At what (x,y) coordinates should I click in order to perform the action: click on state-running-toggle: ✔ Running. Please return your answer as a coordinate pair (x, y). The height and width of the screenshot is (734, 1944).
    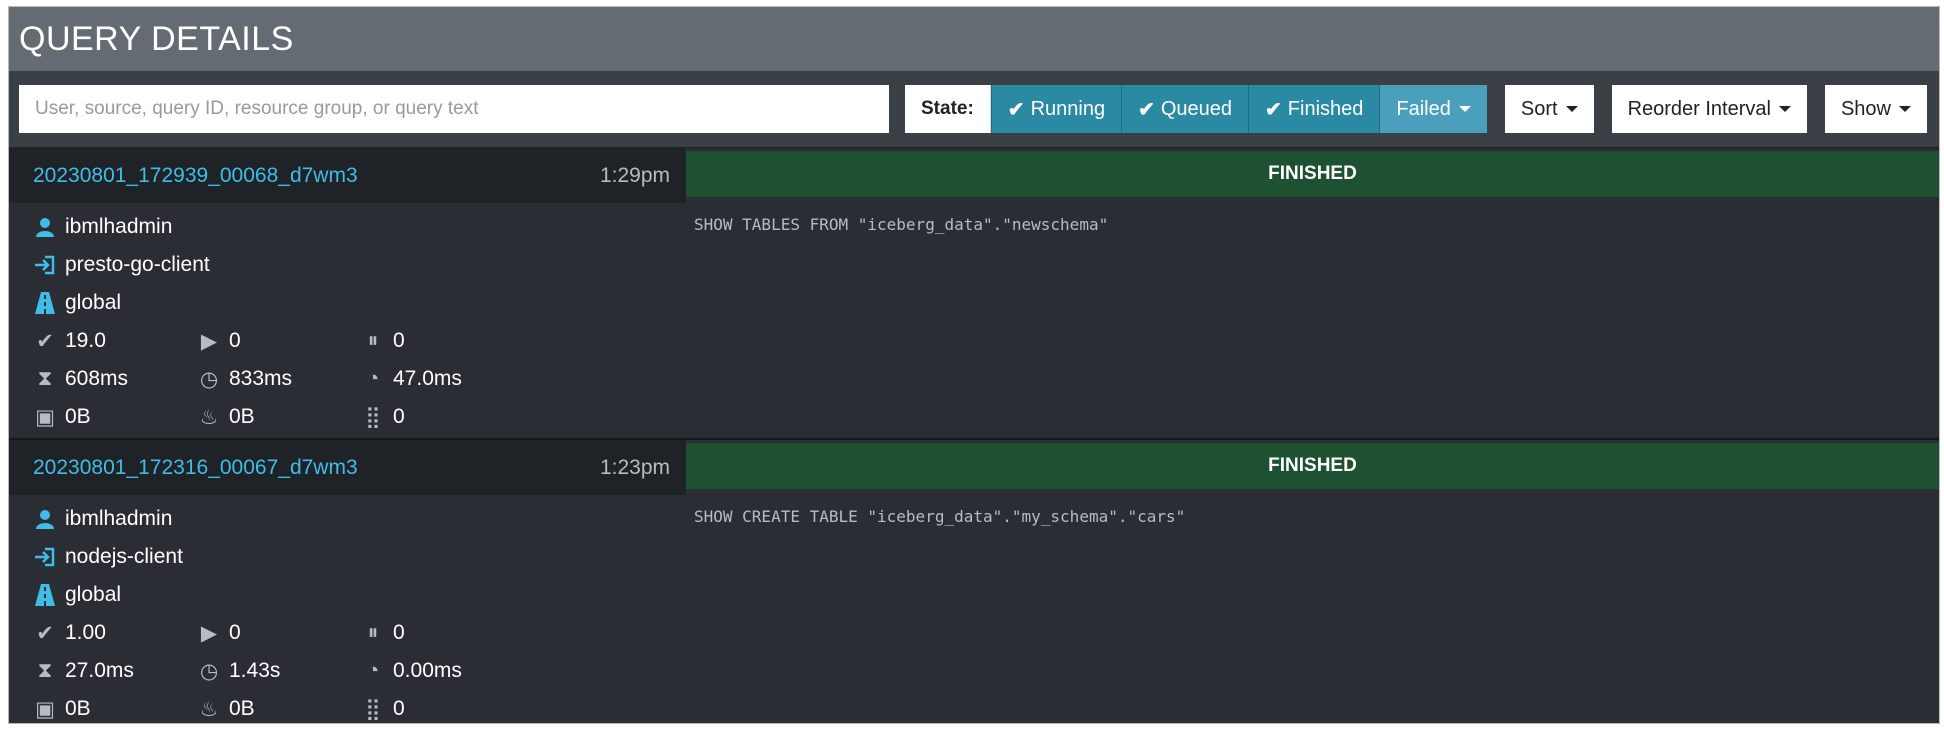
    Looking at the image, I should click on (1056, 109).